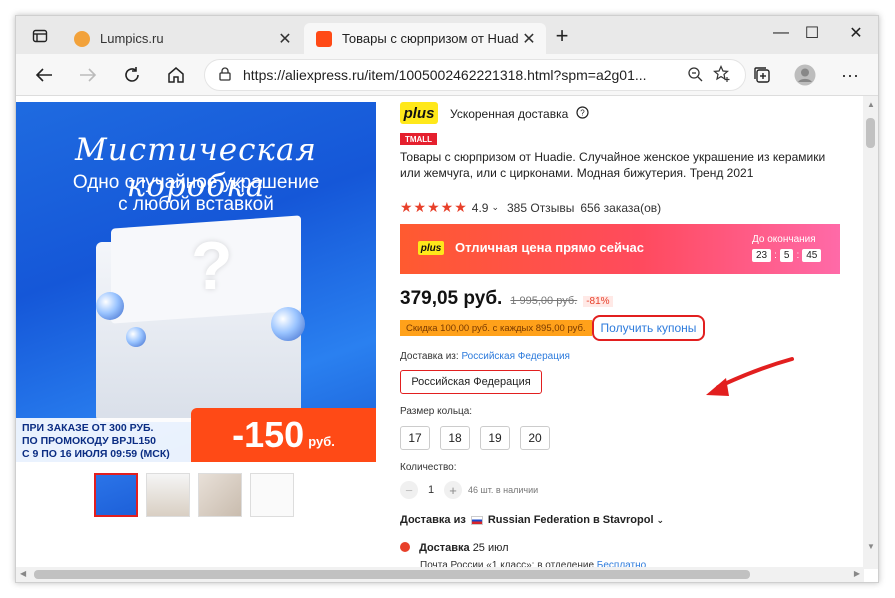  I want to click on home-icon, so click(176, 75).